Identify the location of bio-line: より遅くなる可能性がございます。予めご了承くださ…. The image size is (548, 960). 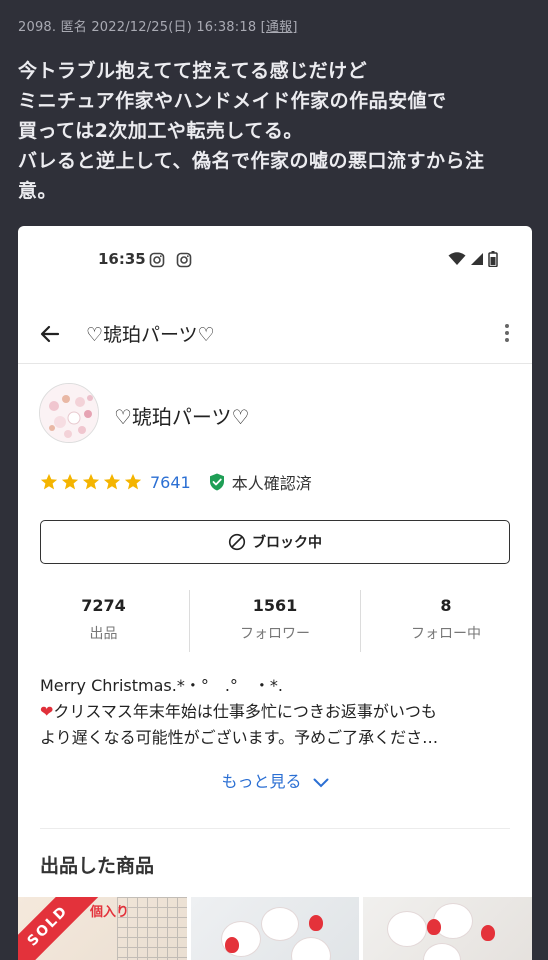
(239, 737).